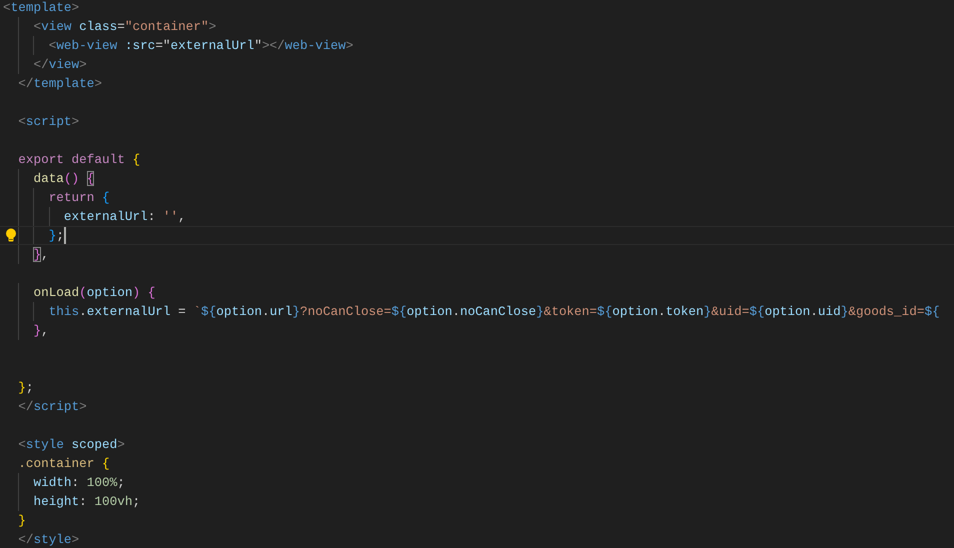 The width and height of the screenshot is (954, 548). What do you see at coordinates (11, 235) in the screenshot?
I see `lightbulb-icon` at bounding box center [11, 235].